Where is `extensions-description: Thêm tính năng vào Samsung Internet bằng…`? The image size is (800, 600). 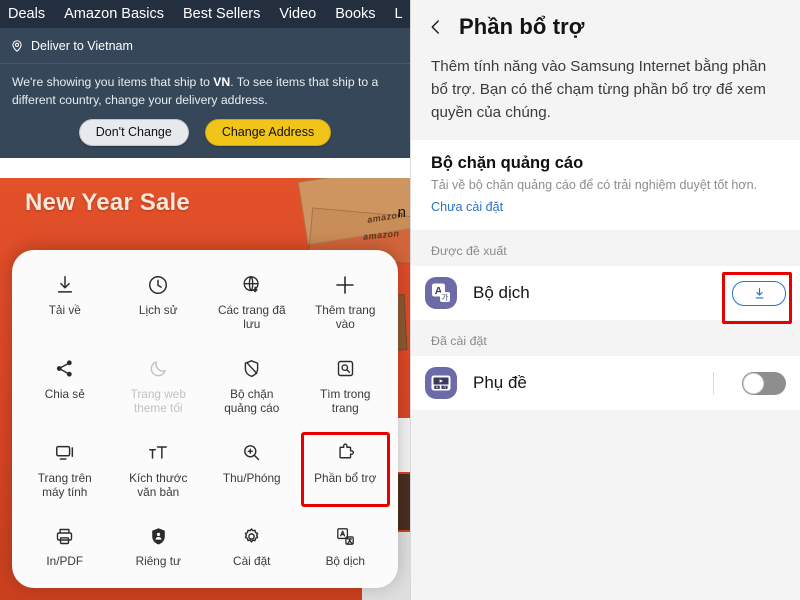
extensions-description: Thêm tính năng vào Samsung Internet bằng… is located at coordinates (599, 89).